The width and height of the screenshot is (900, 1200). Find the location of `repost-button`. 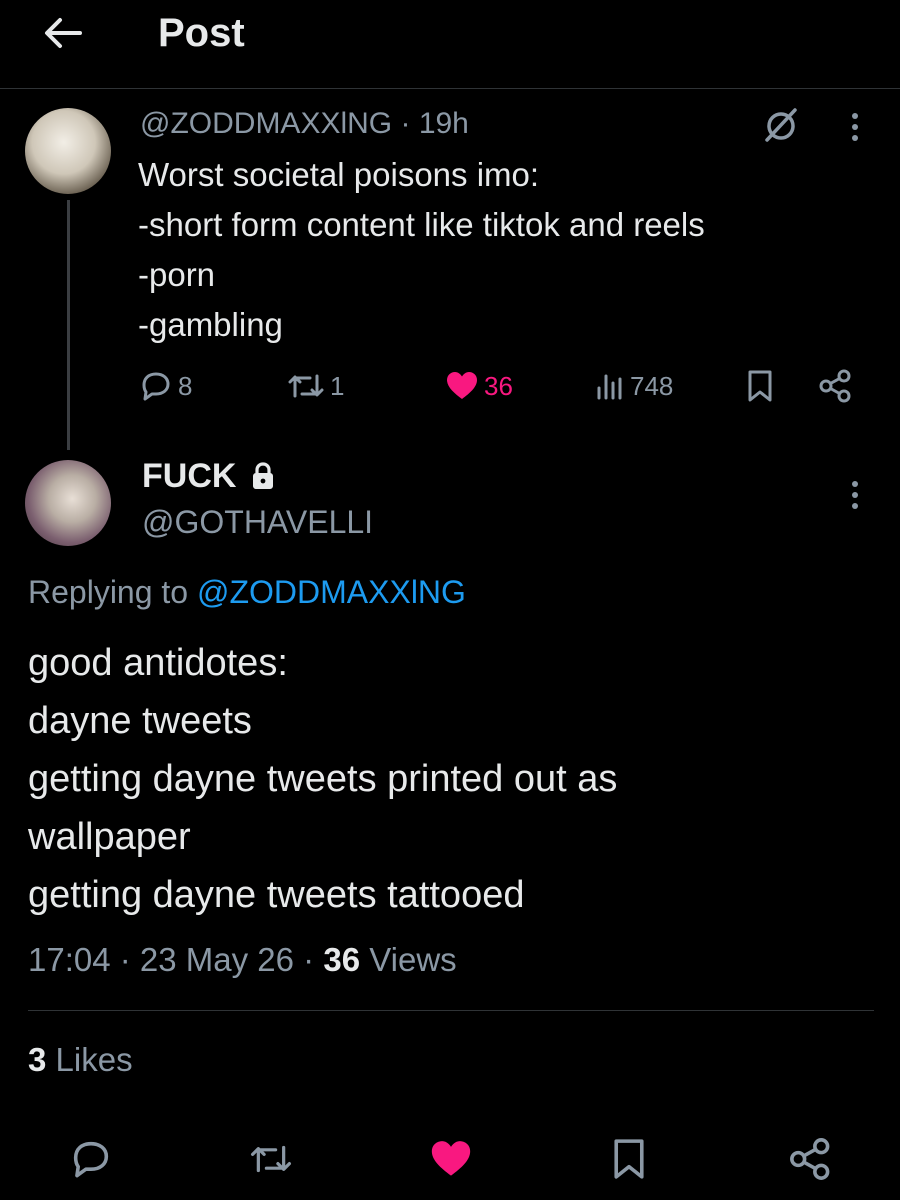

repost-button is located at coordinates (271, 1159).